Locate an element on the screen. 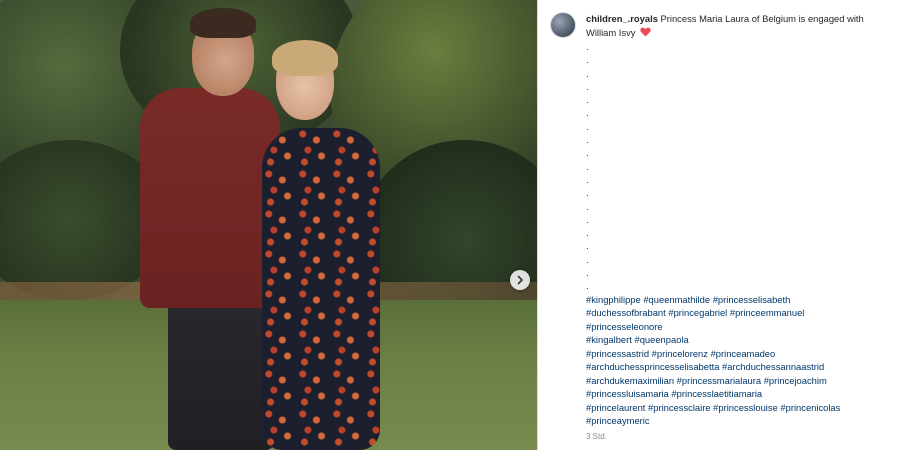 This screenshot has width=900, height=450. hashtag-link: #princegabriel is located at coordinates (697, 312).